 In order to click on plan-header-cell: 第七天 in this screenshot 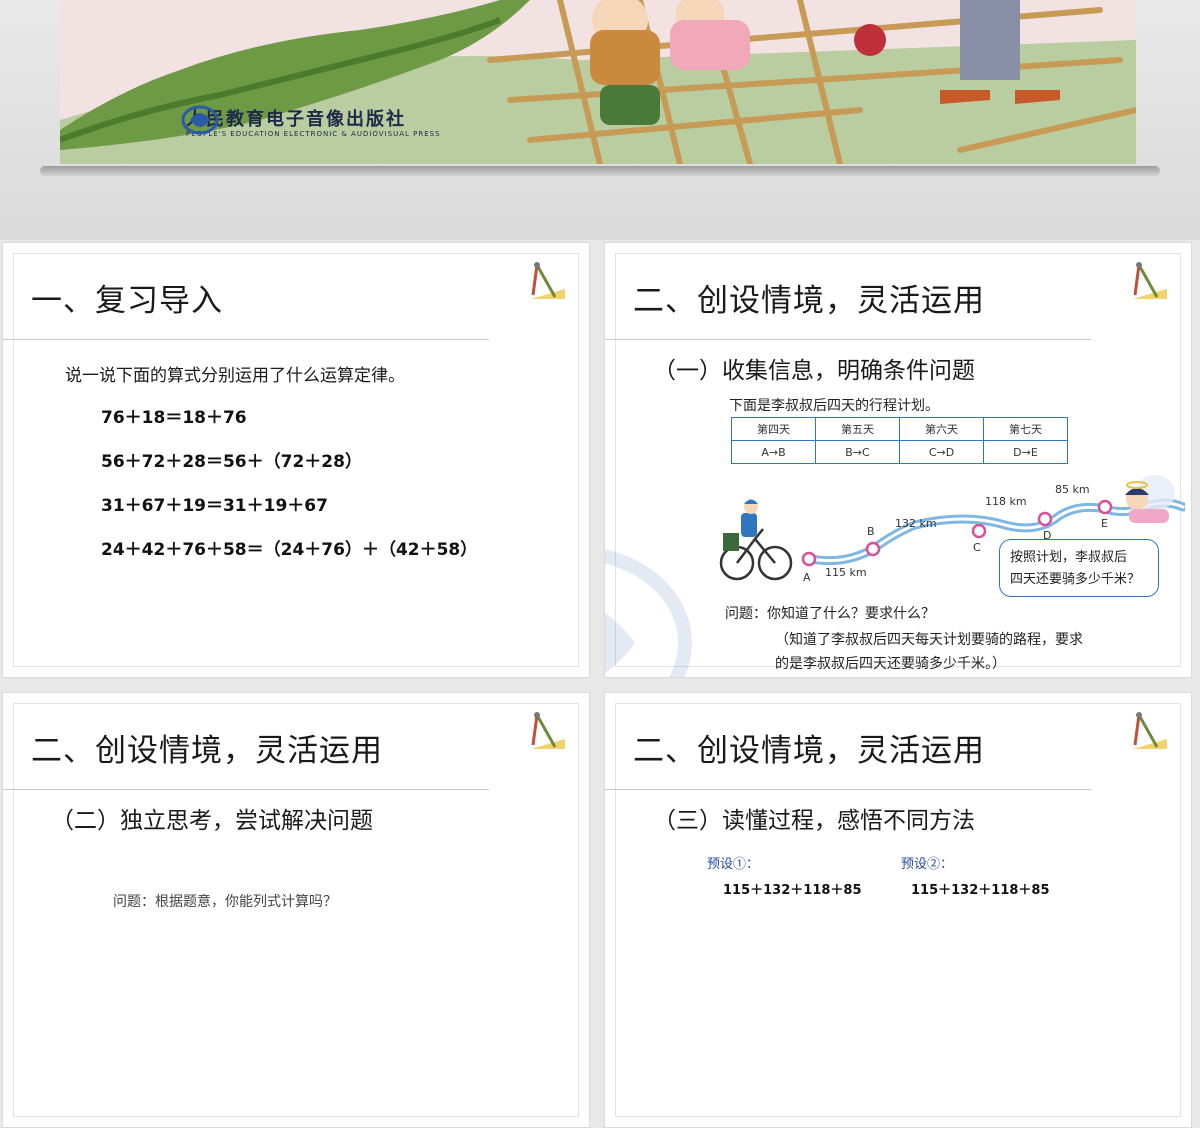, I will do `click(1025, 429)`.